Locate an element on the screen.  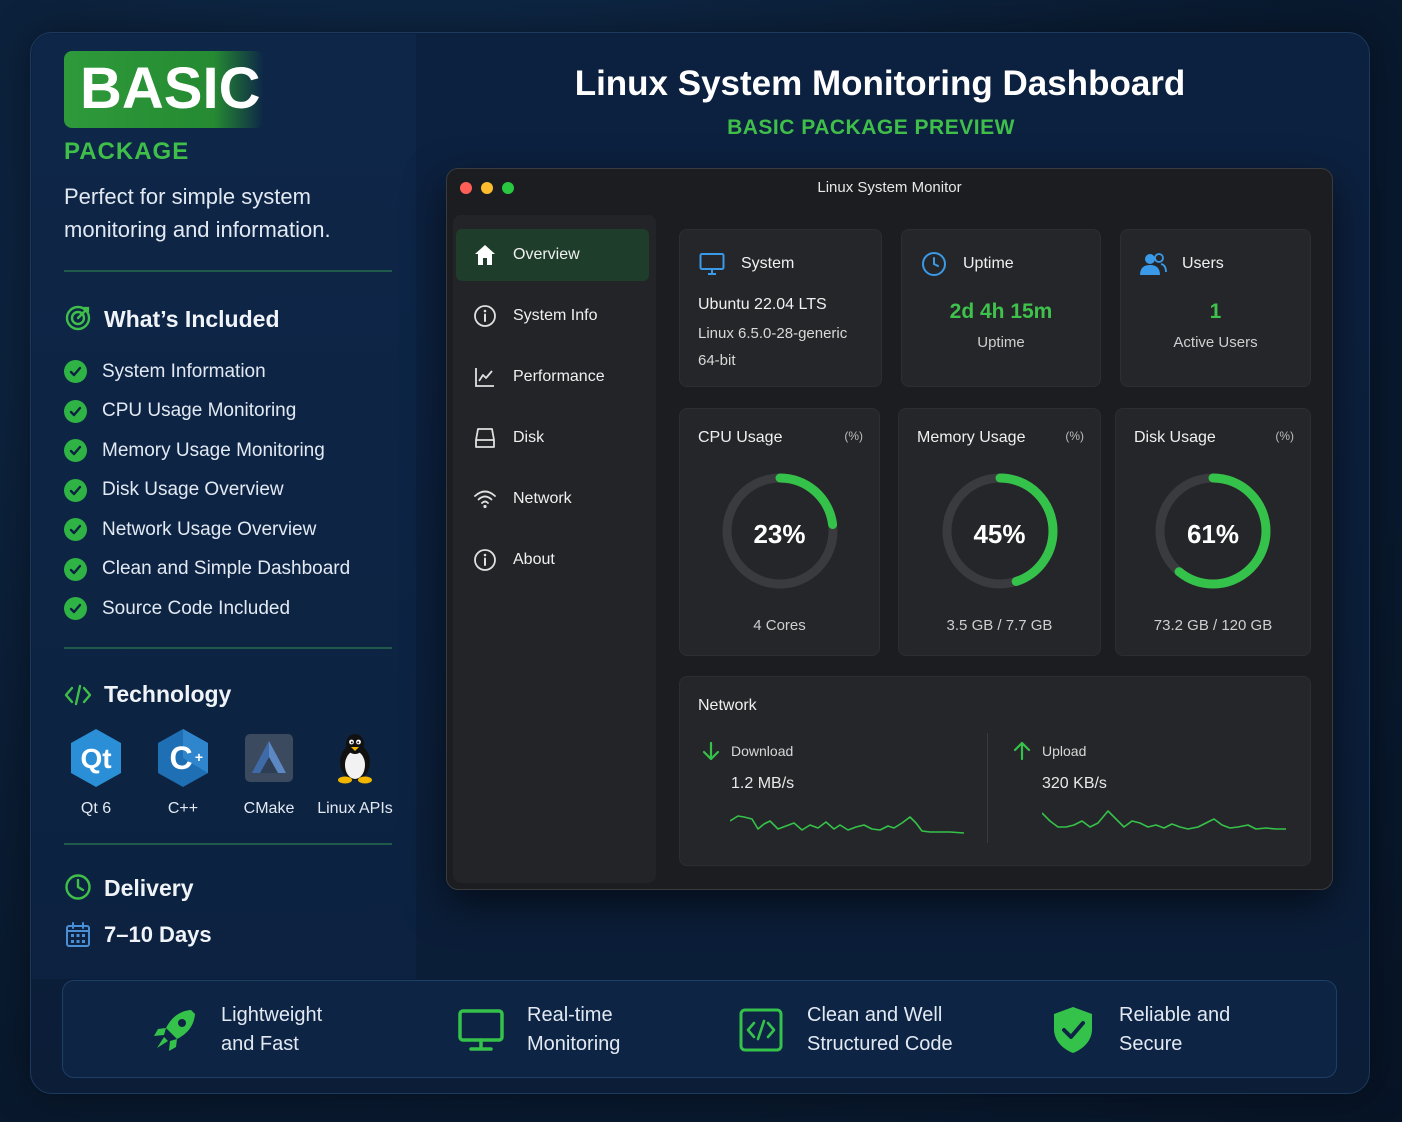
rocket-icon is located at coordinates (175, 1030).